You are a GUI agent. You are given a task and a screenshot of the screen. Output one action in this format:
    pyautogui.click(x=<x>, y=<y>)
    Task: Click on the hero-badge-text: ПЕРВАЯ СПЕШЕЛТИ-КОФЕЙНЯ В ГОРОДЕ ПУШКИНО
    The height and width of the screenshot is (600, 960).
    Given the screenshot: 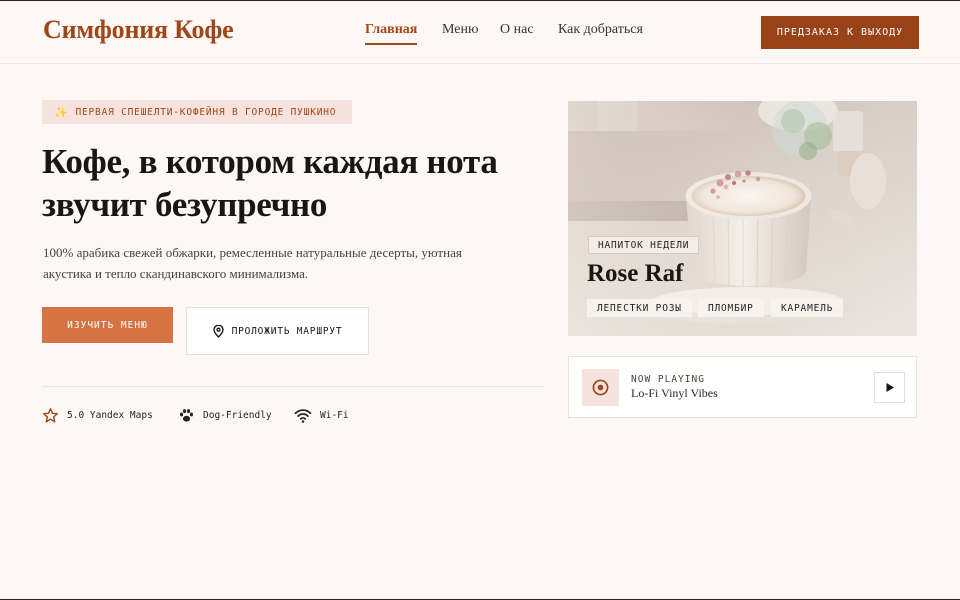 What is the action you would take?
    pyautogui.click(x=206, y=112)
    